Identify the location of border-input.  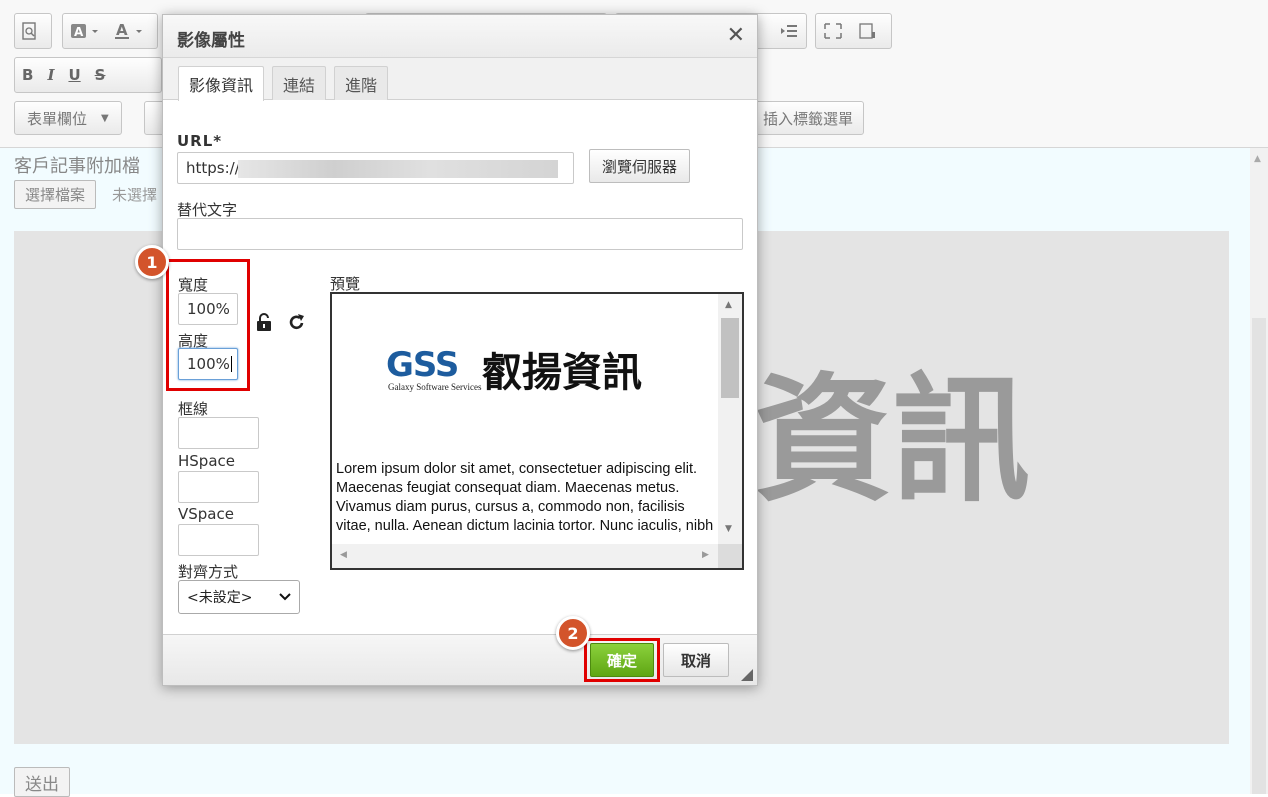
(218, 433).